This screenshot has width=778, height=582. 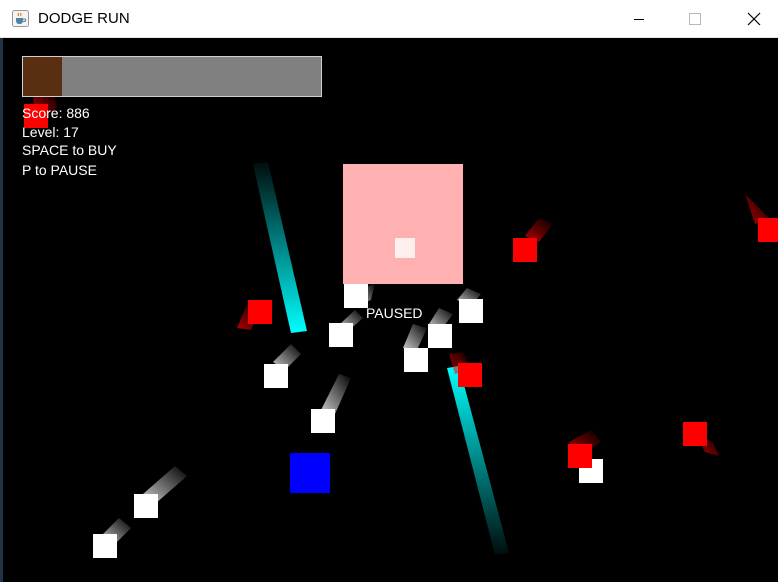 I want to click on level-readout: Level: 17, so click(x=50, y=132).